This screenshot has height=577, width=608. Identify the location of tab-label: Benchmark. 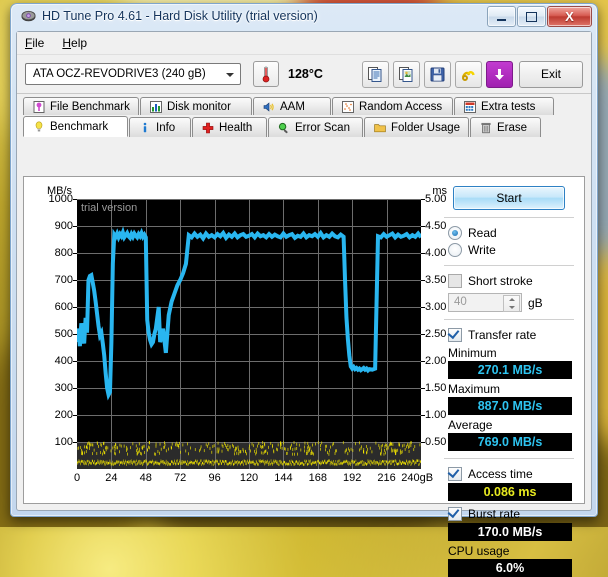
(79, 127).